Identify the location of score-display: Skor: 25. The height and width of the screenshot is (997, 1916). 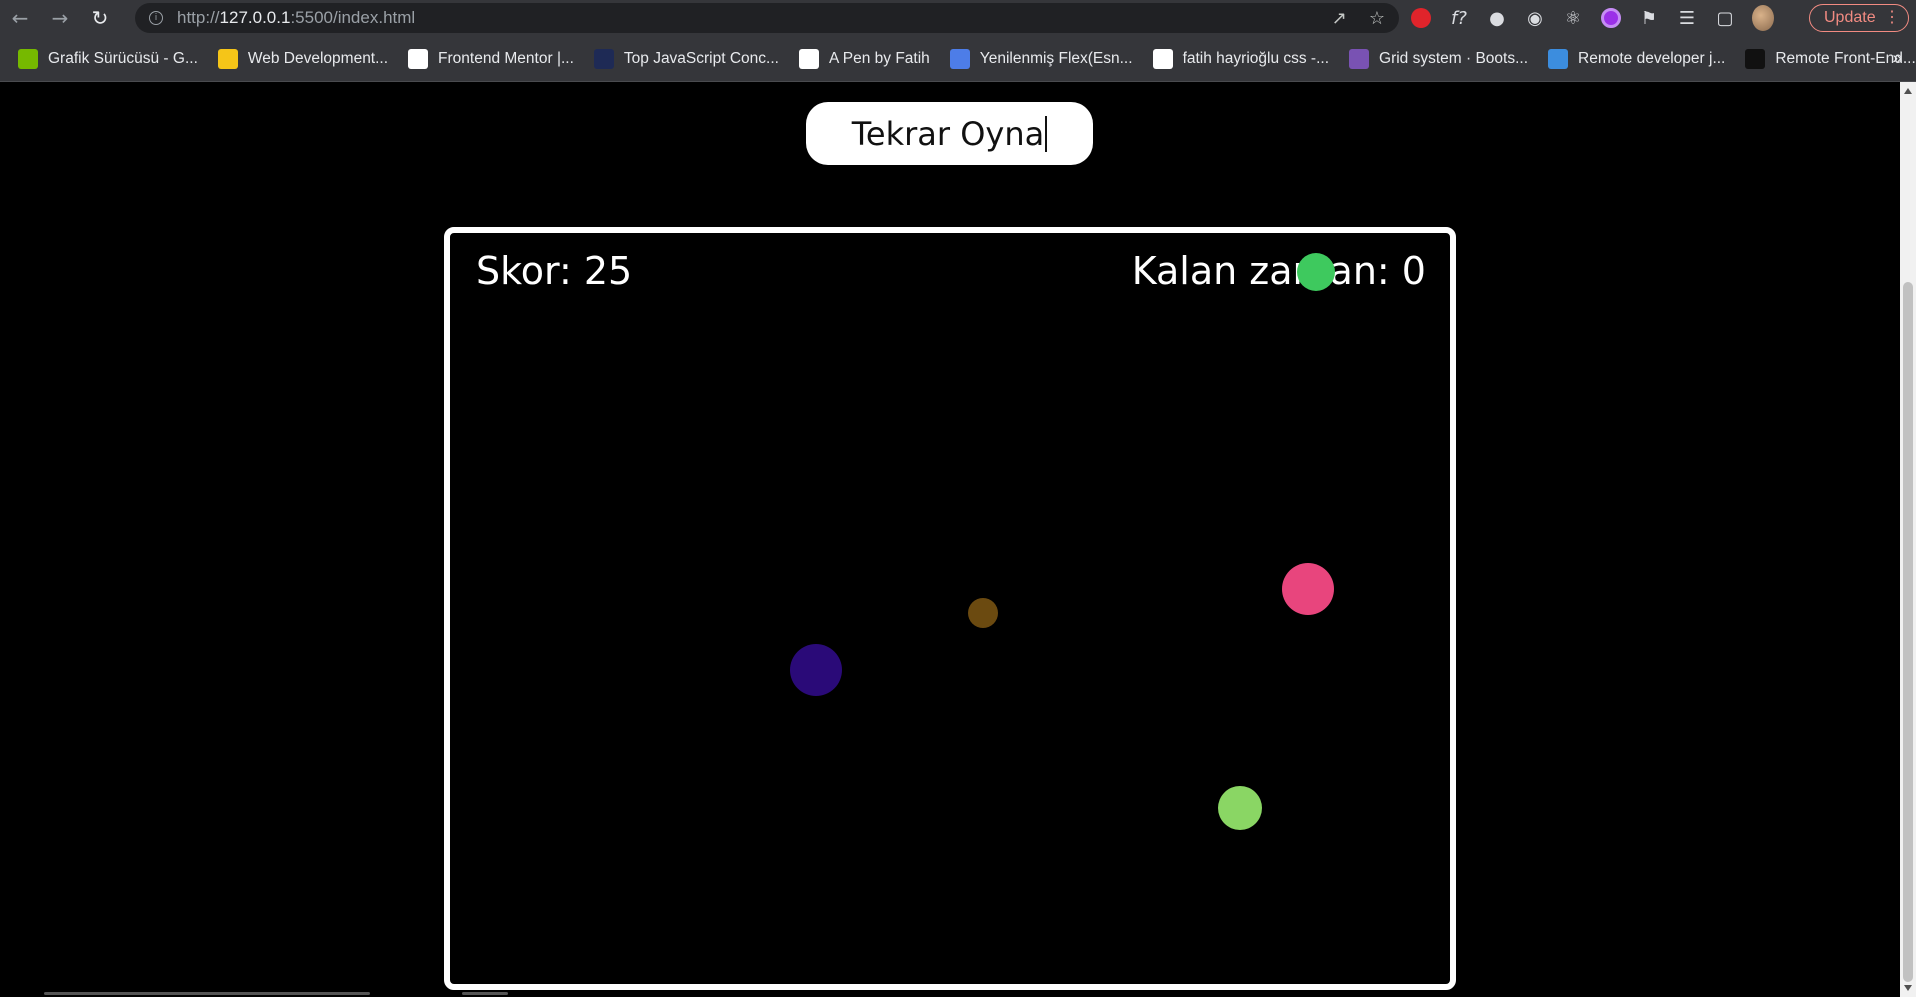
(554, 271).